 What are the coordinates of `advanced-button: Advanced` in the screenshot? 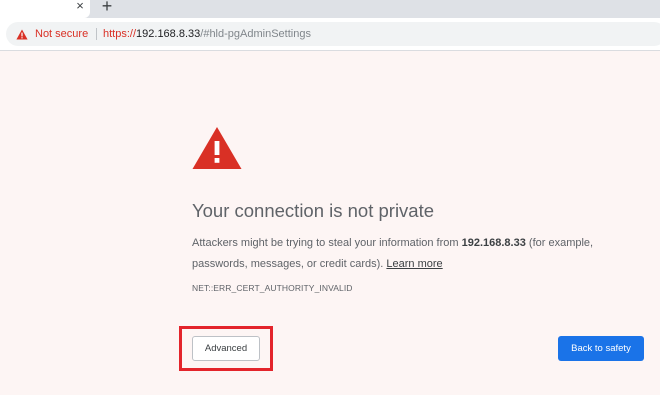 It's located at (226, 348).